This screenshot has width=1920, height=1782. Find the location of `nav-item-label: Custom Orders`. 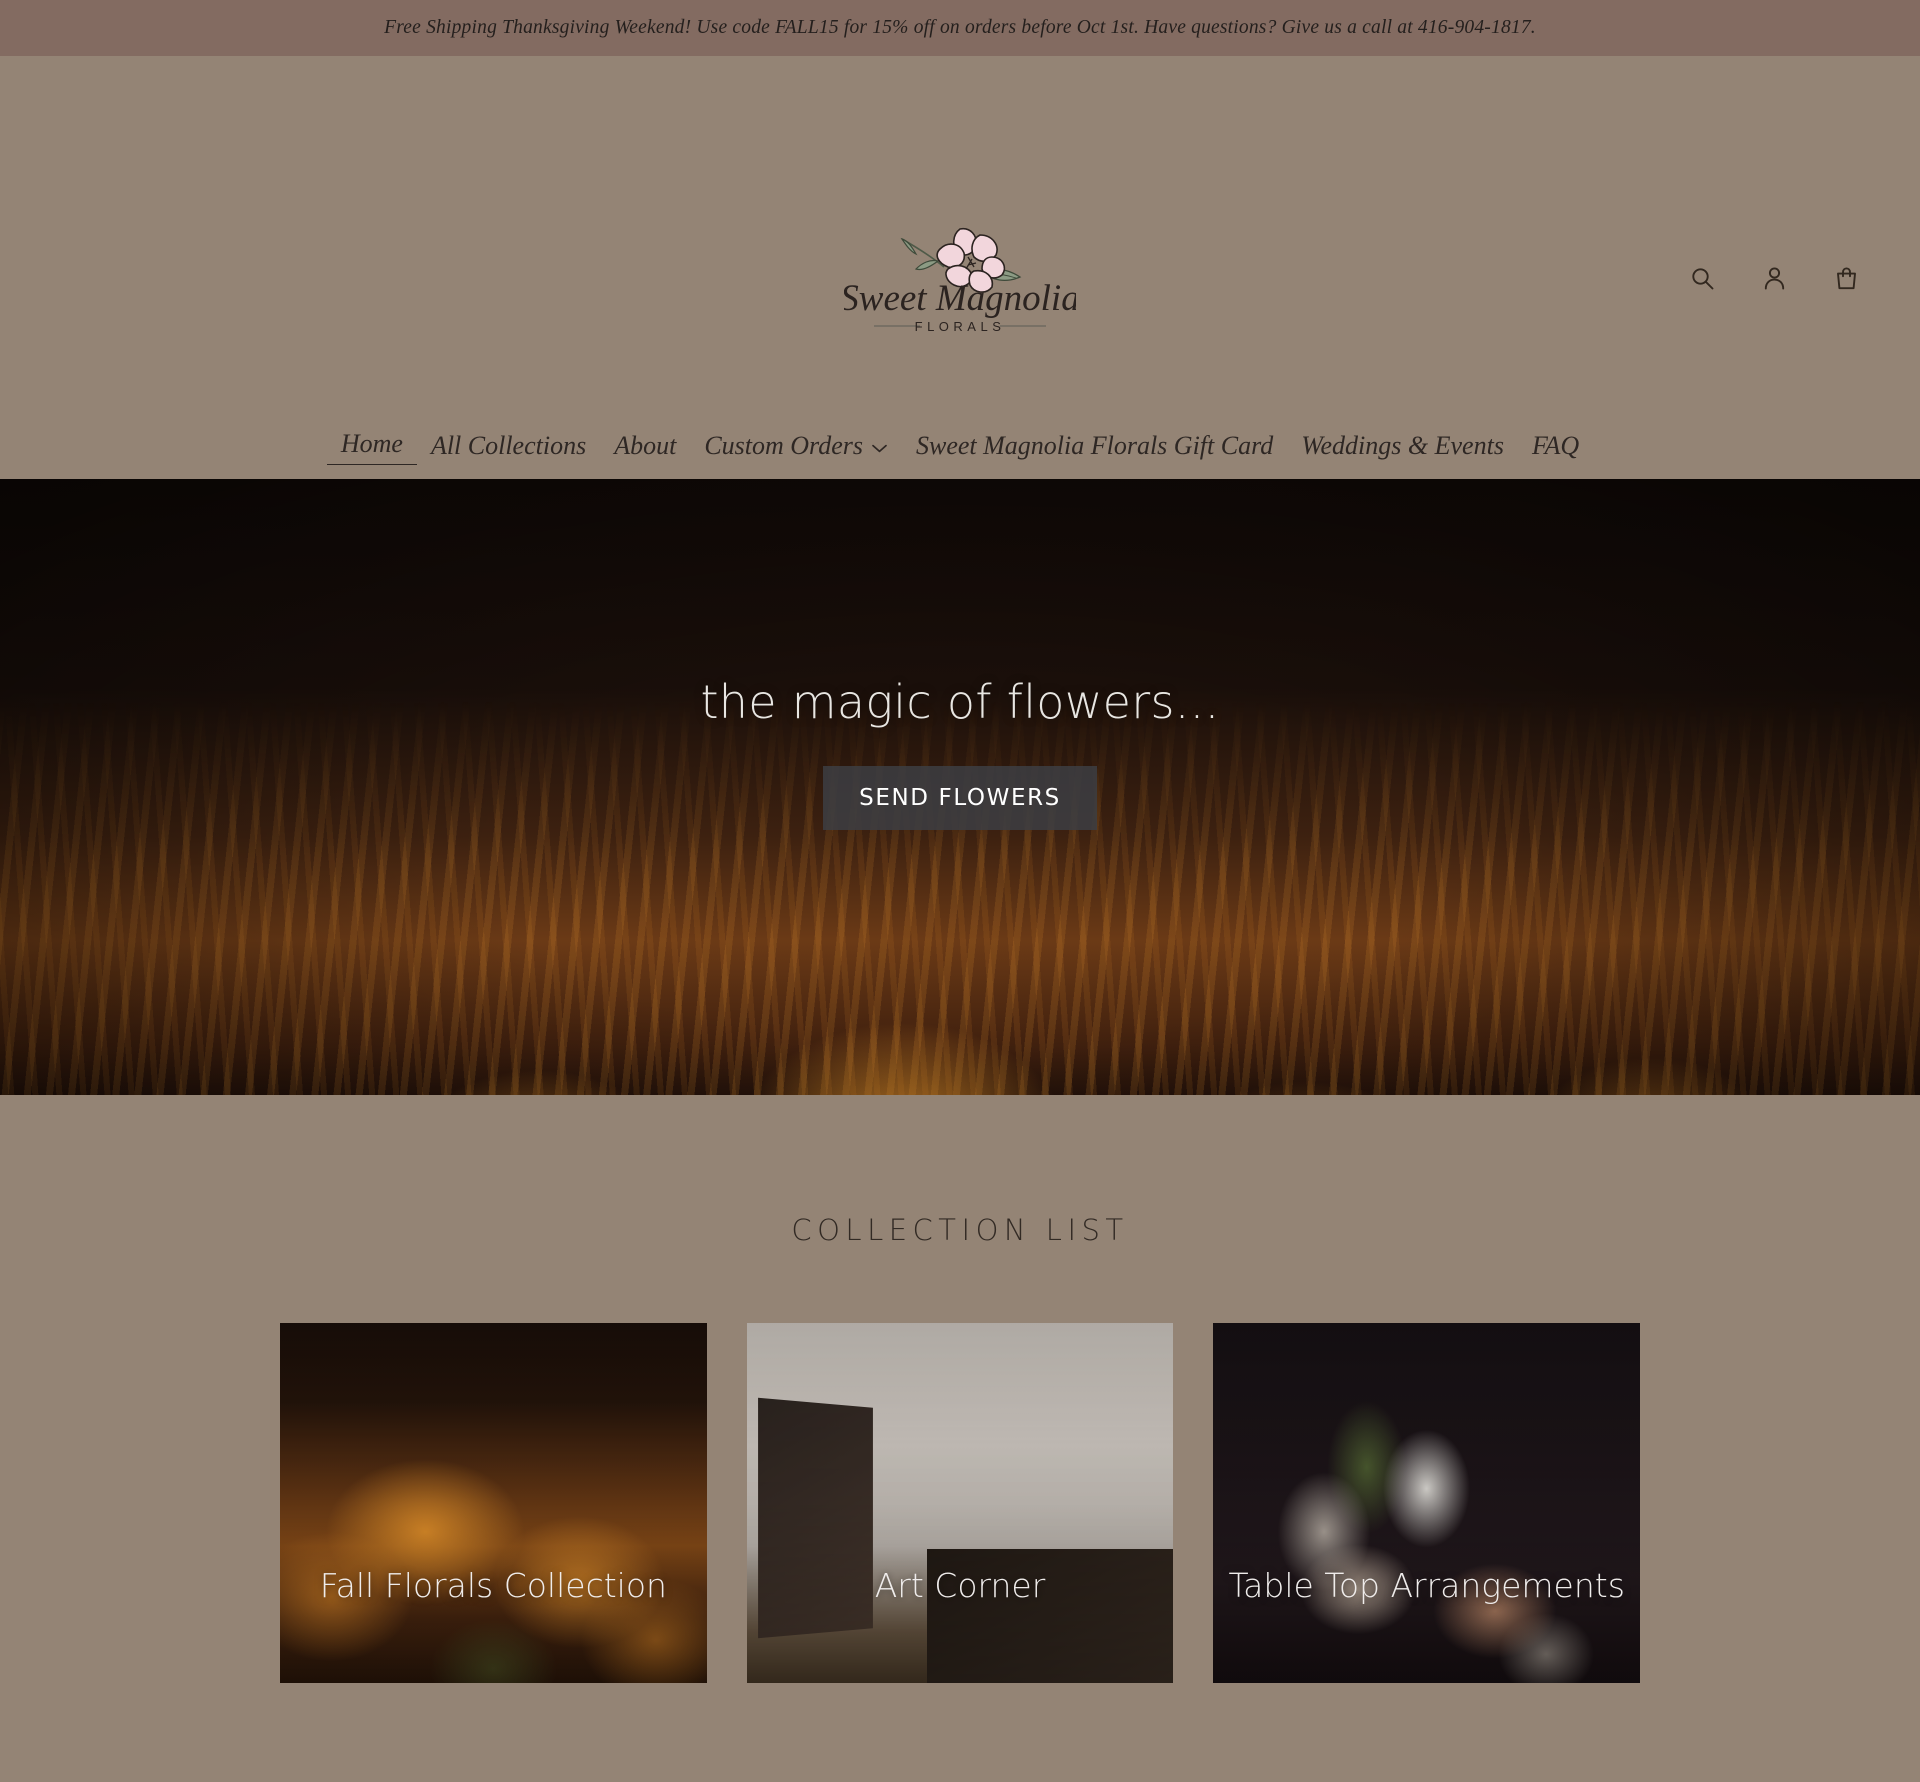

nav-item-label: Custom Orders is located at coordinates (783, 445).